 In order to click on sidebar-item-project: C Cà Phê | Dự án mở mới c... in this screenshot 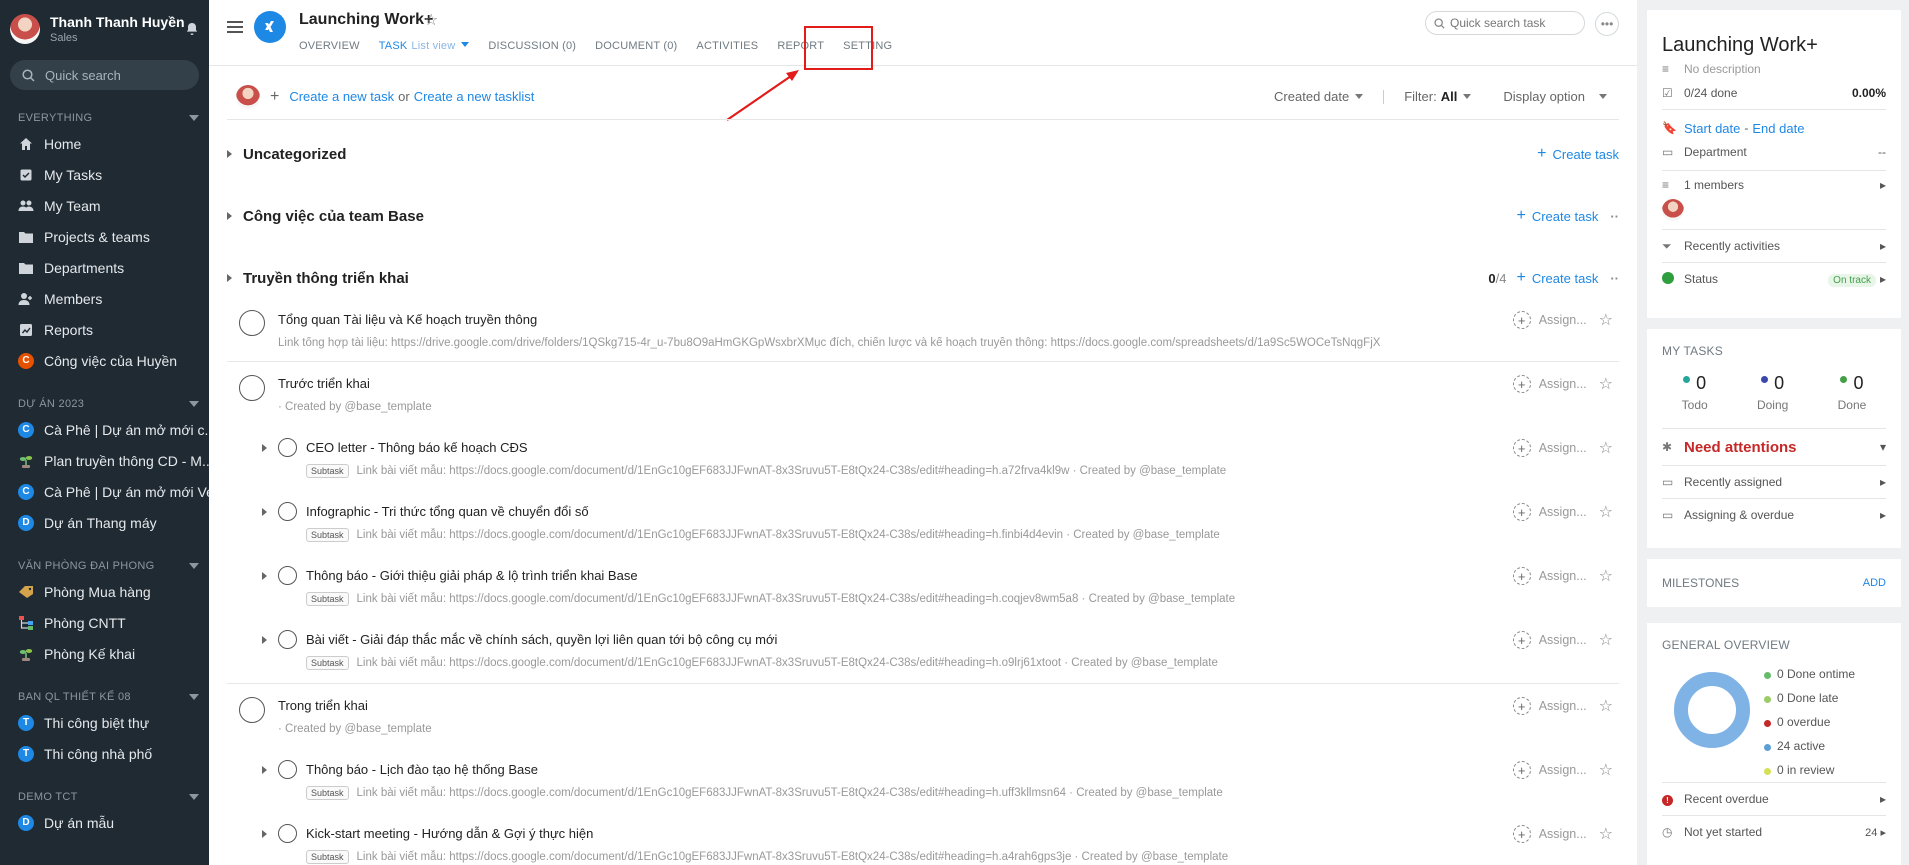, I will do `click(104, 429)`.